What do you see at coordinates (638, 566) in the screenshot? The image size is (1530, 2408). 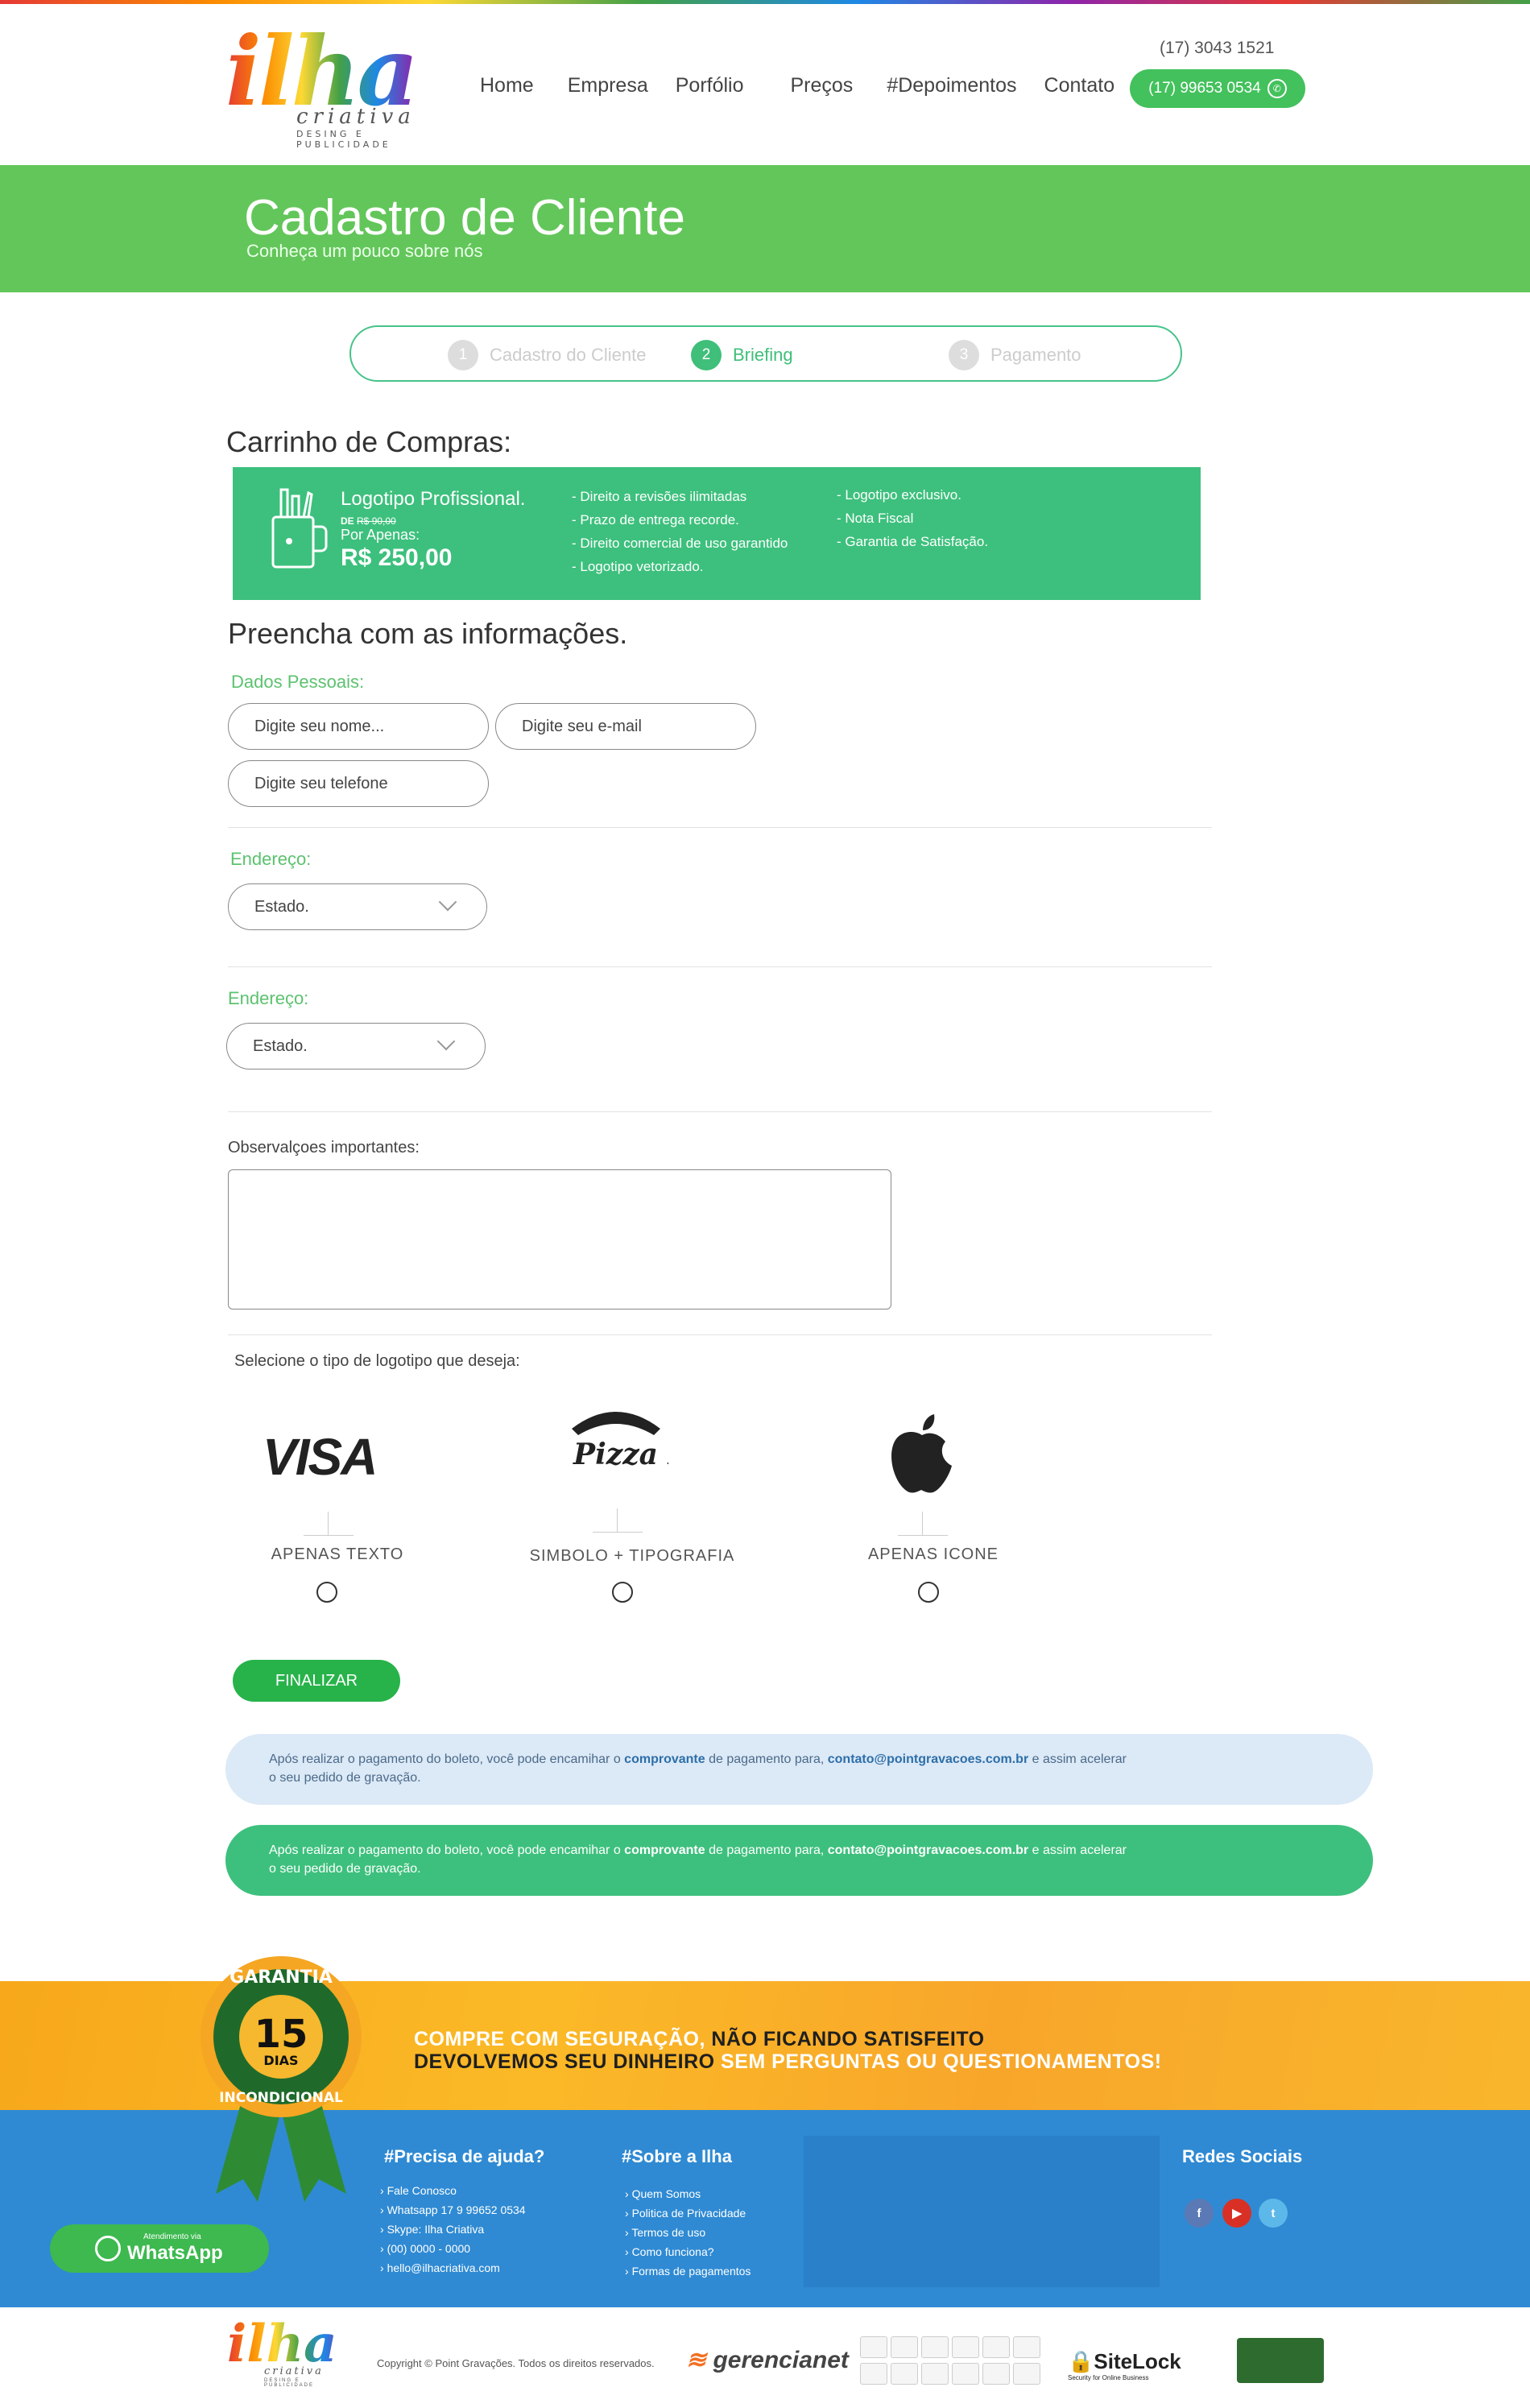 I see `feature-item: - Logotipo vetorizado.` at bounding box center [638, 566].